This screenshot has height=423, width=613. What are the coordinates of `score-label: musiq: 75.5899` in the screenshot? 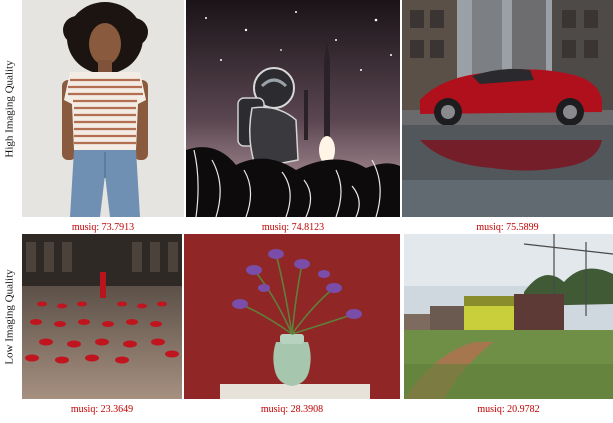 It's located at (507, 227).